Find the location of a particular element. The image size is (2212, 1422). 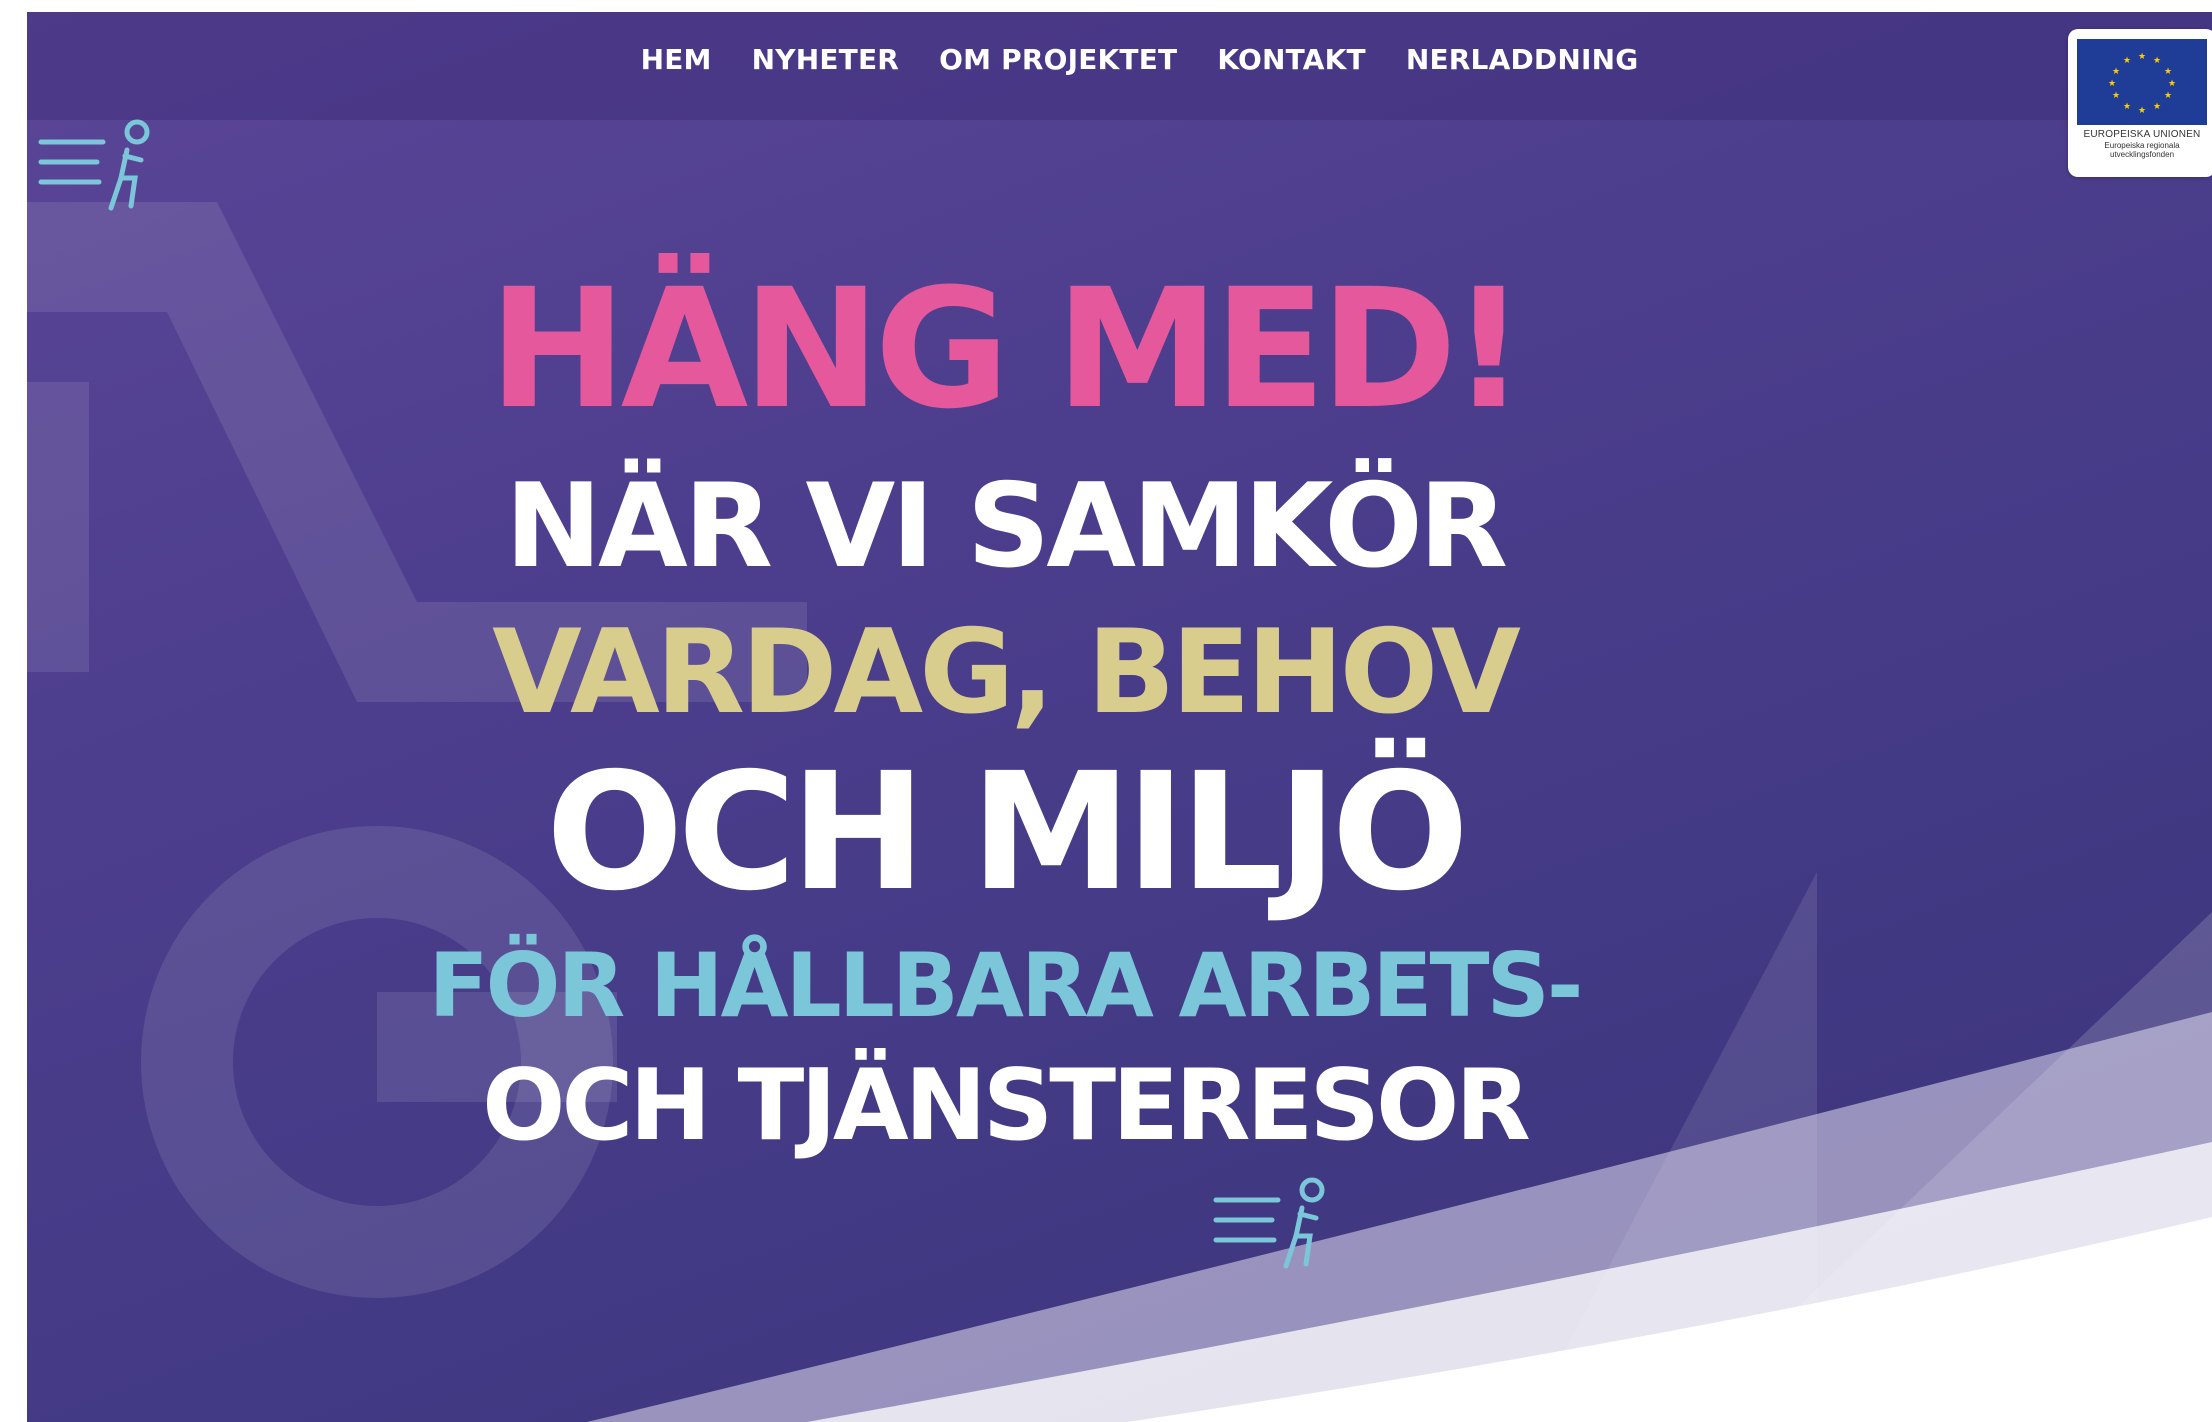

headline-line-2: NÄR VI SAMKÖR is located at coordinates (1006, 526).